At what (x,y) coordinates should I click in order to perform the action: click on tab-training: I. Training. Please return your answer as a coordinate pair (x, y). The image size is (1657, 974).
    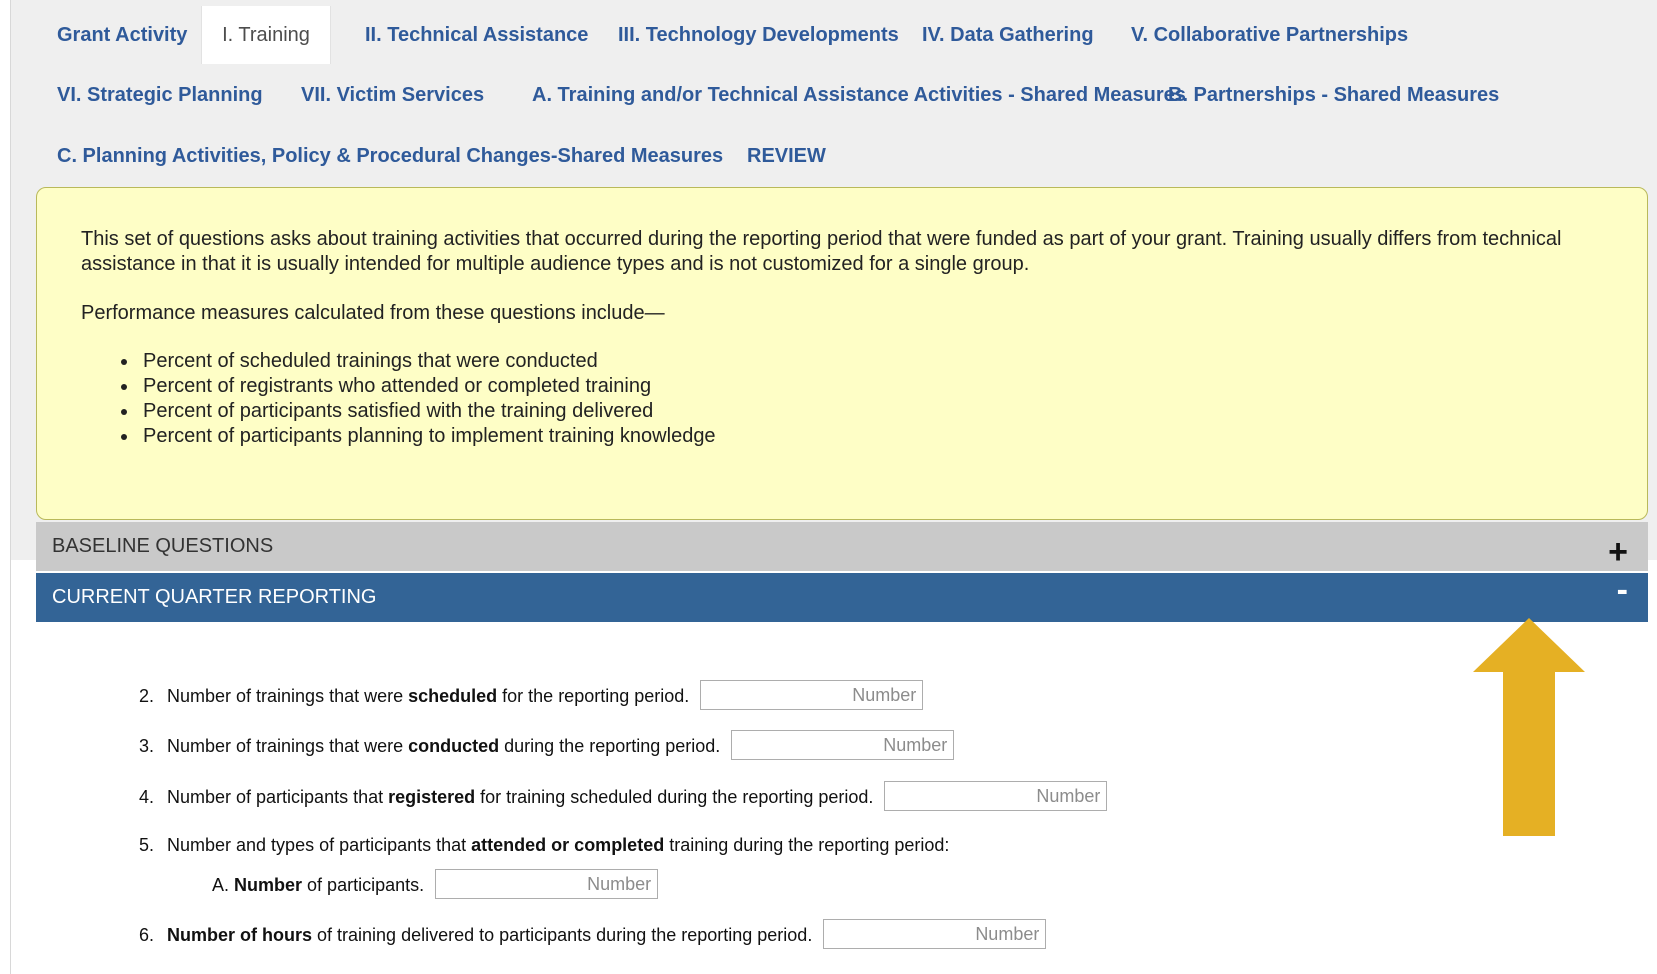
    Looking at the image, I should click on (266, 35).